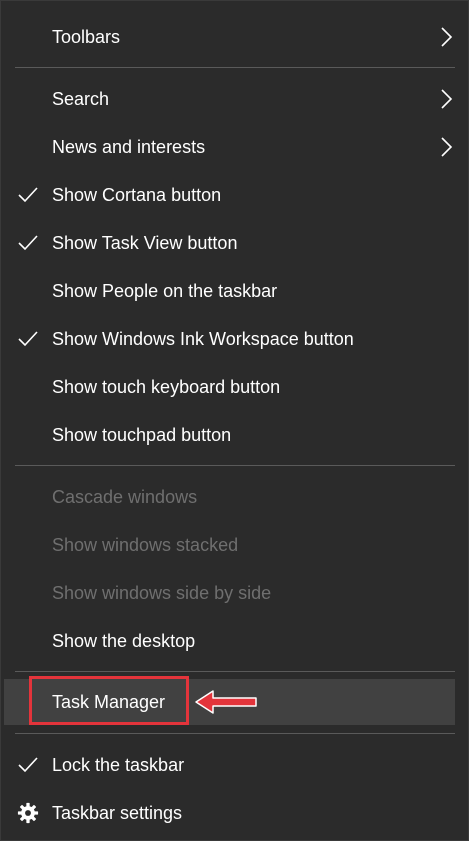  What do you see at coordinates (125, 497) in the screenshot?
I see `menu-item-label: Cascade windows` at bounding box center [125, 497].